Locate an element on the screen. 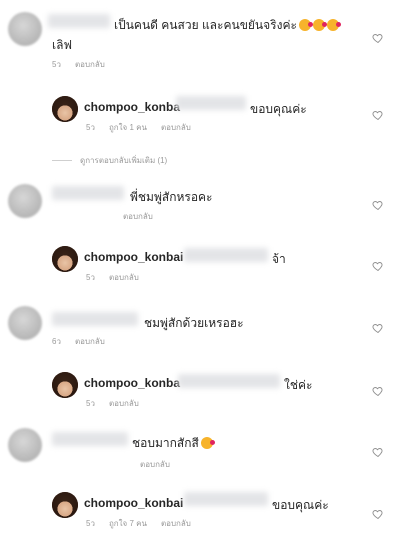  comment-text: ใช่ค่ะ is located at coordinates (298, 385).